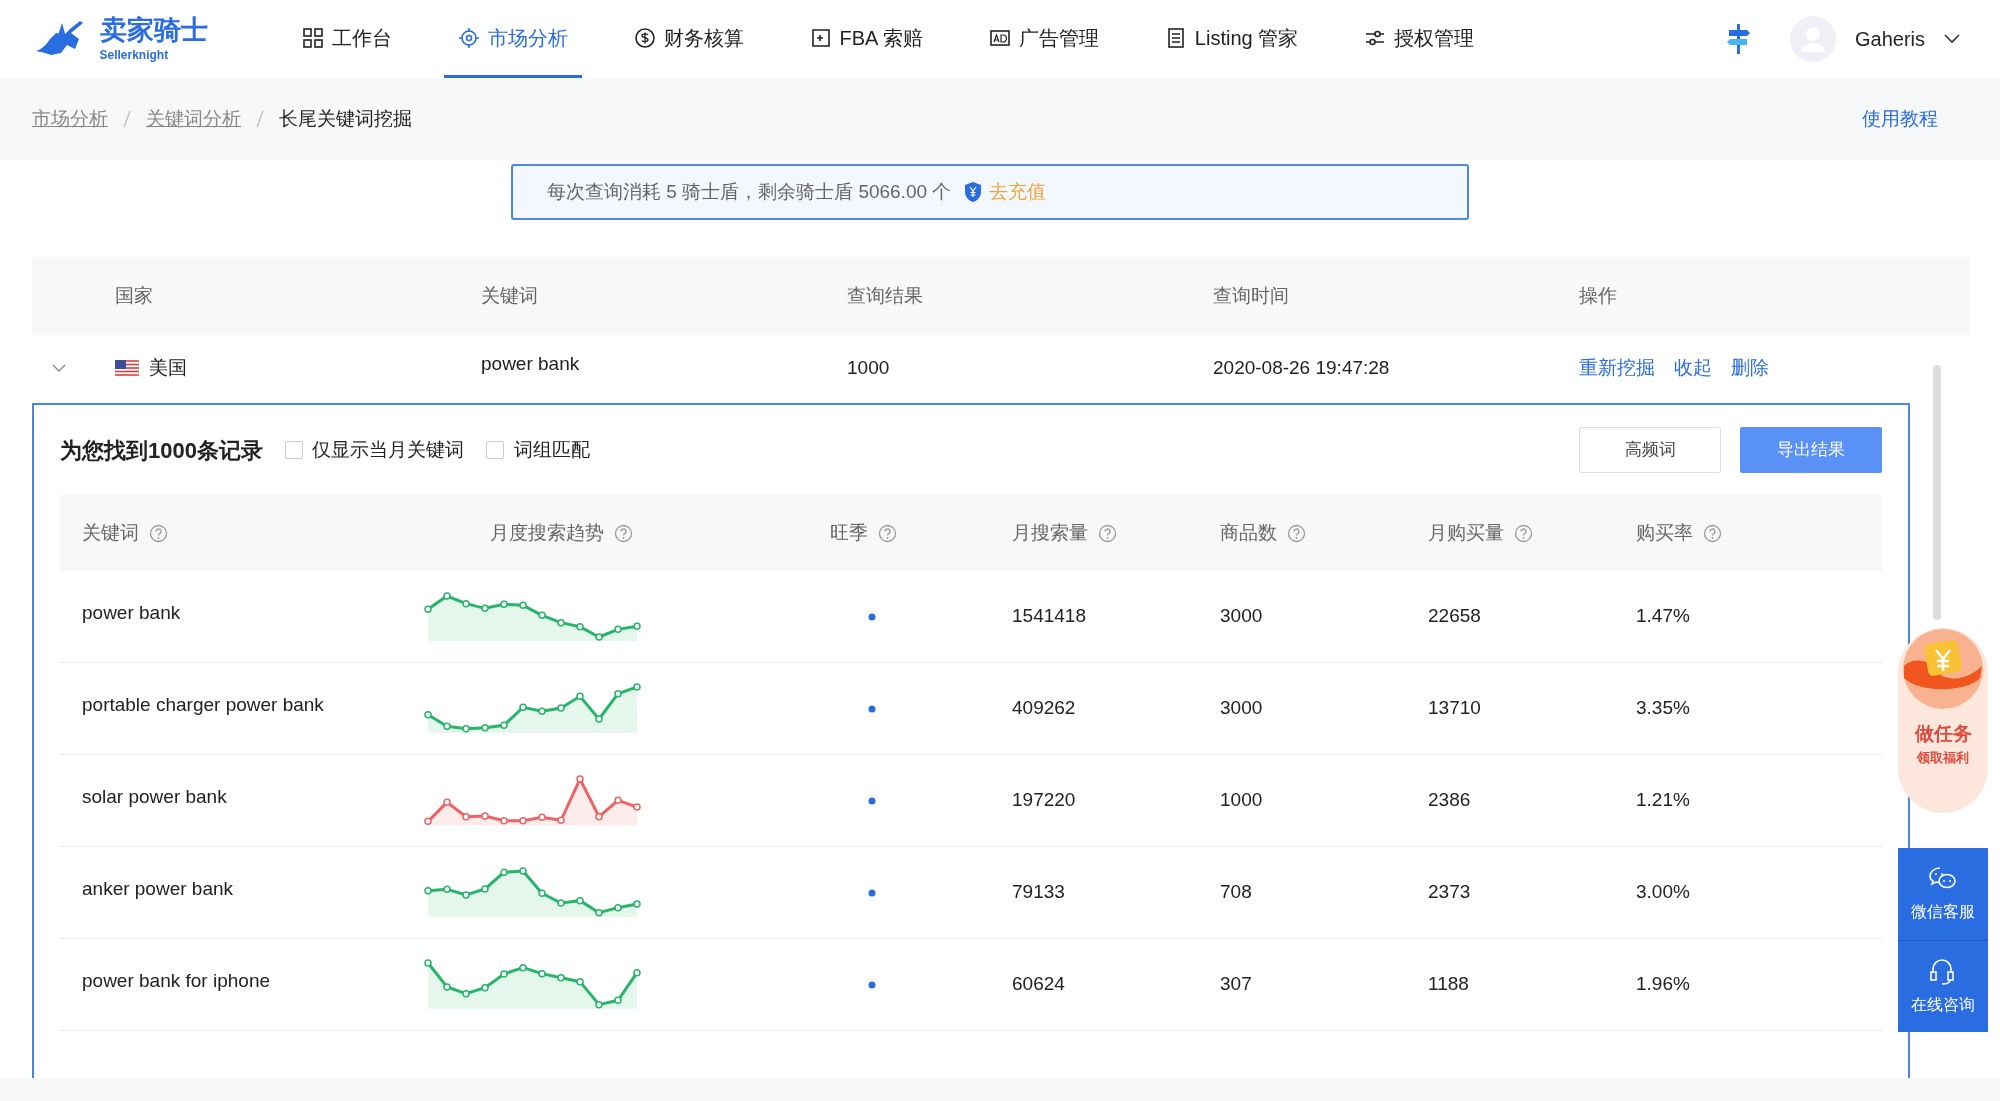  Describe the element at coordinates (1044, 708) in the screenshot. I see `table-cell: 409262` at that location.